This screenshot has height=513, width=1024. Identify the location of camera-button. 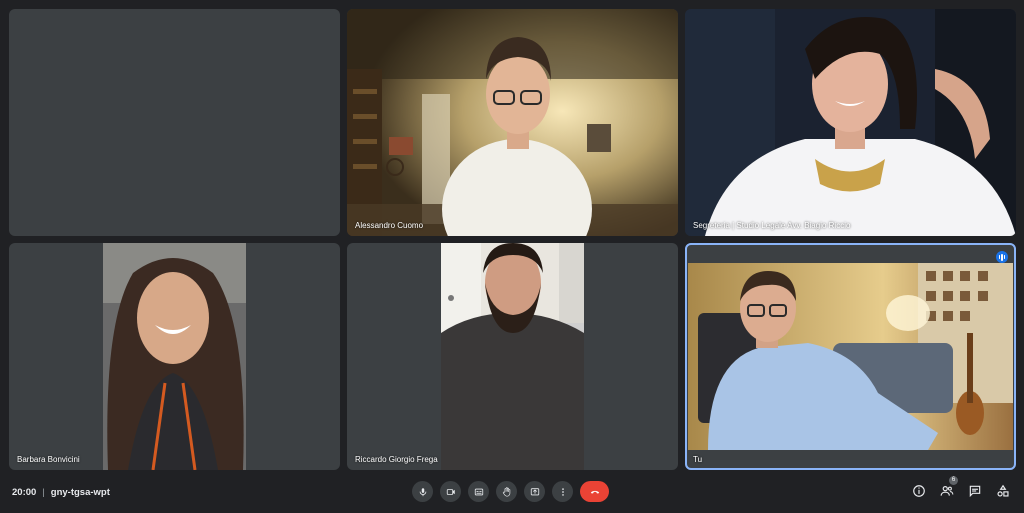
(450, 491).